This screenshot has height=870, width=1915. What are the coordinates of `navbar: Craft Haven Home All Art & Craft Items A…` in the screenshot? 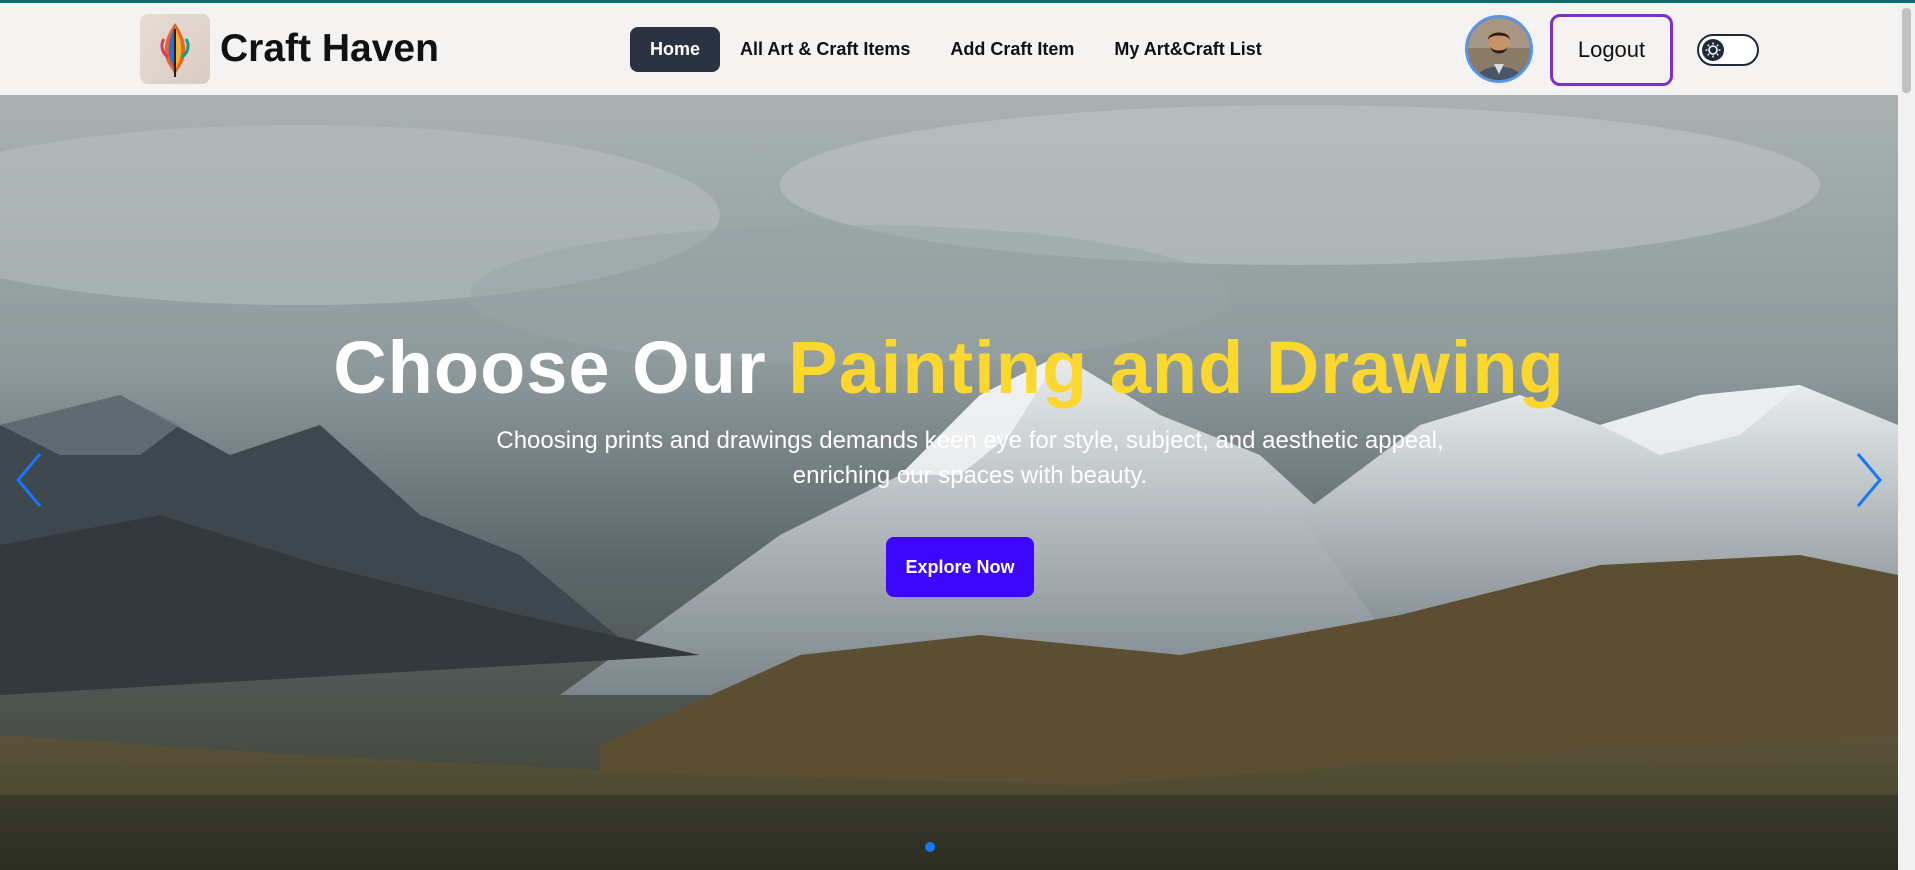 It's located at (949, 49).